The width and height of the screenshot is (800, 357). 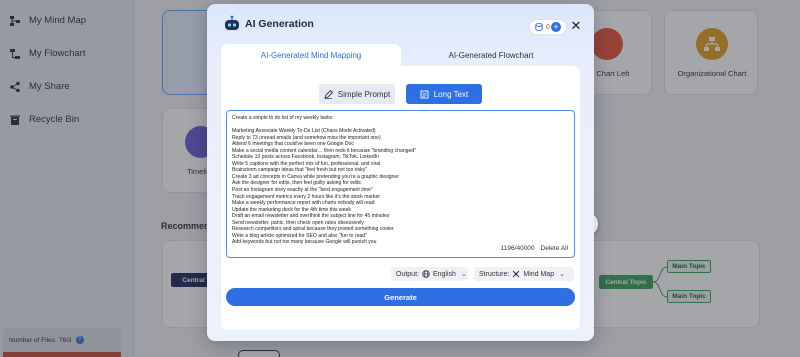 What do you see at coordinates (539, 27) in the screenshot?
I see `coin-stack-icon` at bounding box center [539, 27].